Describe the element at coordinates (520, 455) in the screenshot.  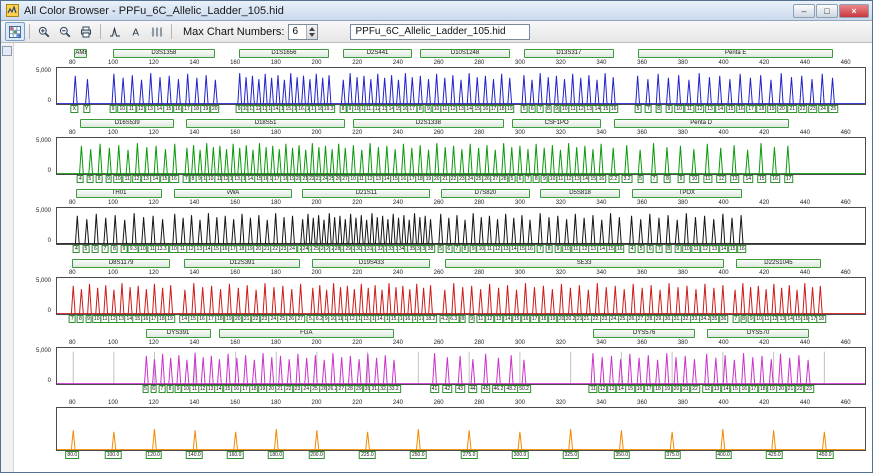
I see `size-label-box: 300.0` at that location.